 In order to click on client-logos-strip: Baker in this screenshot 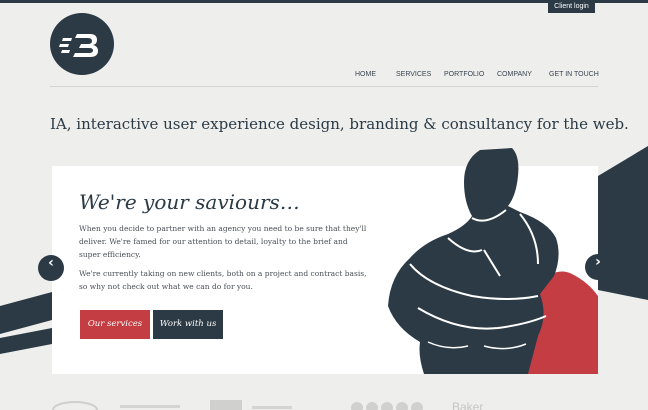, I will do `click(324, 403)`.